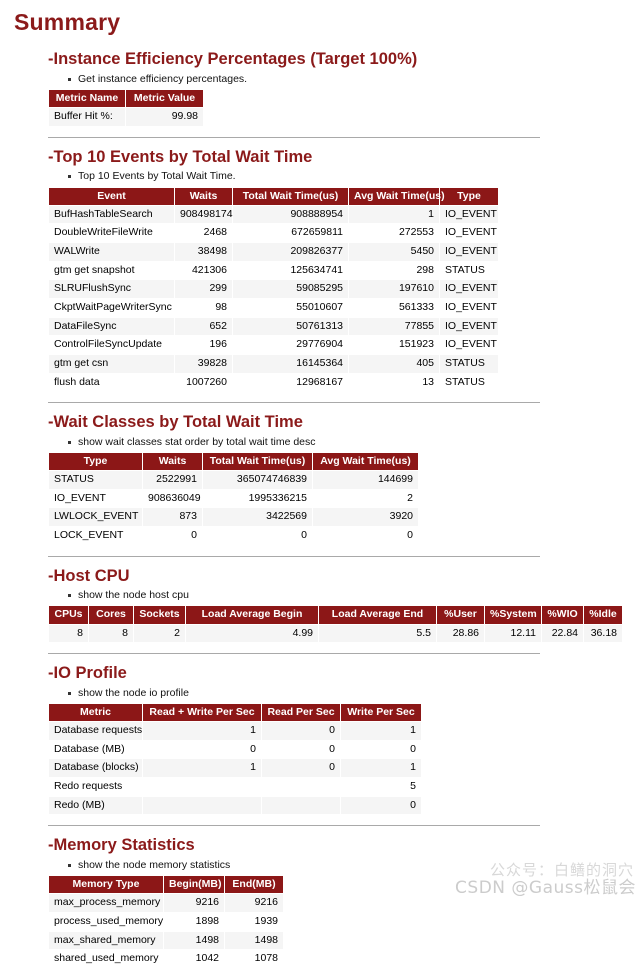 The height and width of the screenshot is (969, 644). I want to click on section-desc-list-instance-efficiency: Get instance efficiency percentages., so click(346, 79).